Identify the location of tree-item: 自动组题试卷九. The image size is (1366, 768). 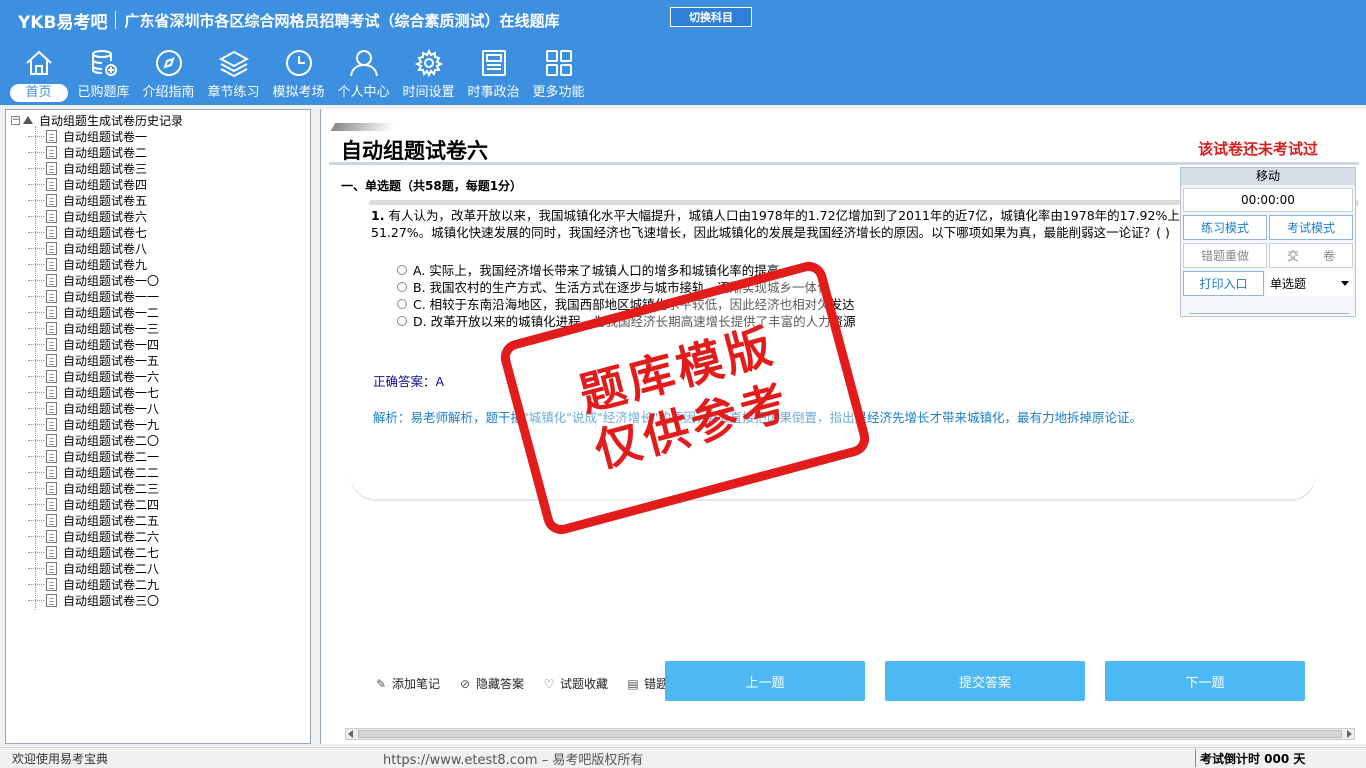
(93, 264).